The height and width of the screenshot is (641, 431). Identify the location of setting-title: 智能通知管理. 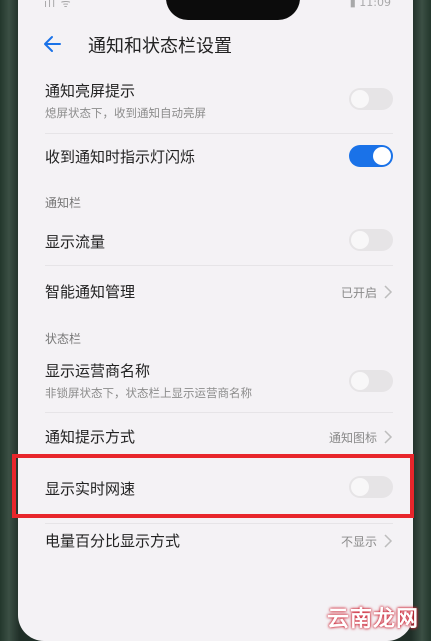
(90, 292).